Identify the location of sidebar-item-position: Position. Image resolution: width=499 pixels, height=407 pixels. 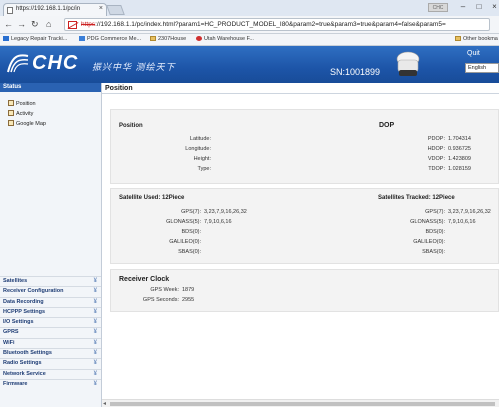
(54, 105).